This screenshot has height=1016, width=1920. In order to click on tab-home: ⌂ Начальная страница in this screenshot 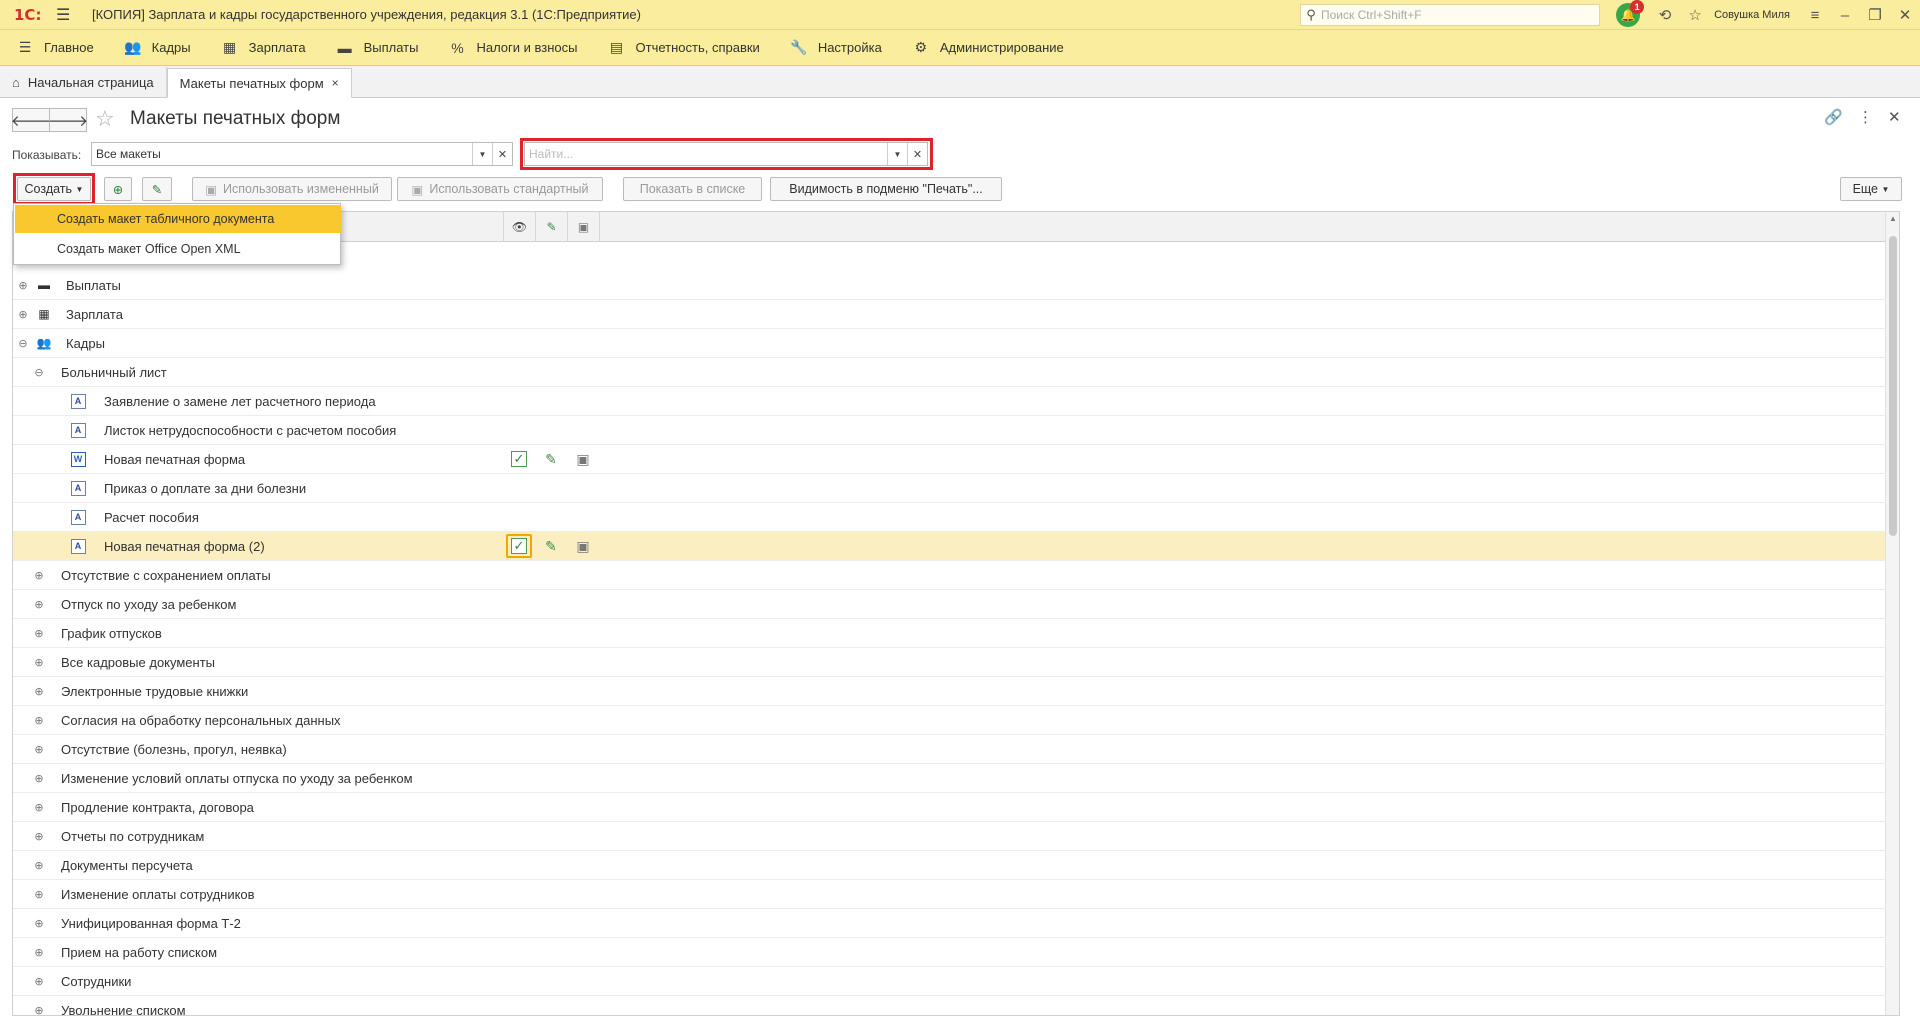, I will do `click(83, 82)`.